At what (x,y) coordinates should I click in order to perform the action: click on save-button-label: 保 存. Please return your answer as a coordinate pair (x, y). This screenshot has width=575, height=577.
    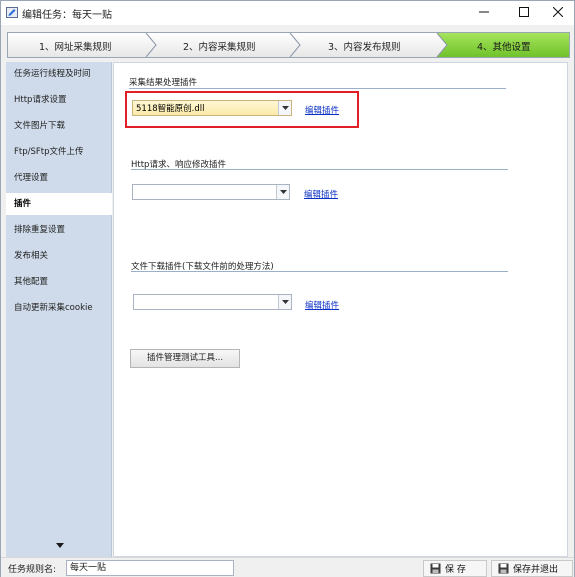
    Looking at the image, I should click on (455, 570).